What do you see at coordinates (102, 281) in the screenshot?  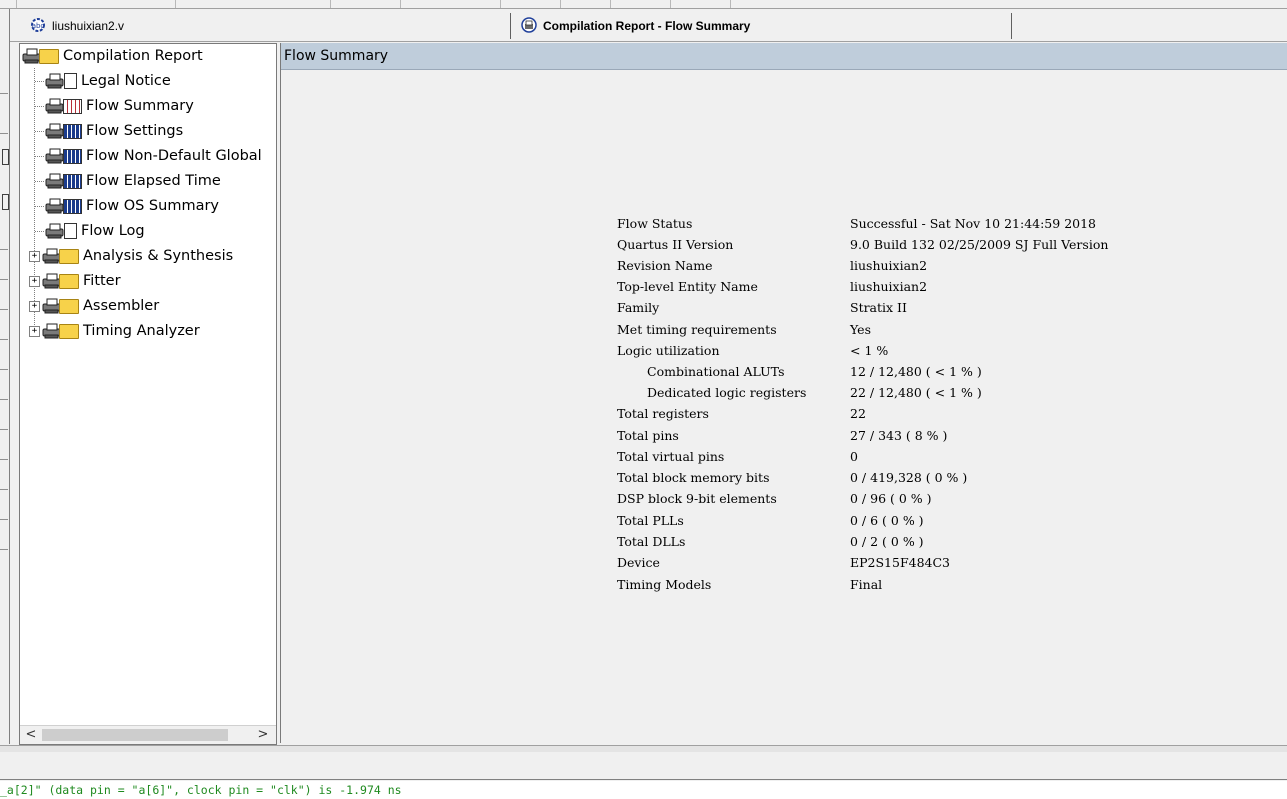 I see `tree-node-label: Fitter` at bounding box center [102, 281].